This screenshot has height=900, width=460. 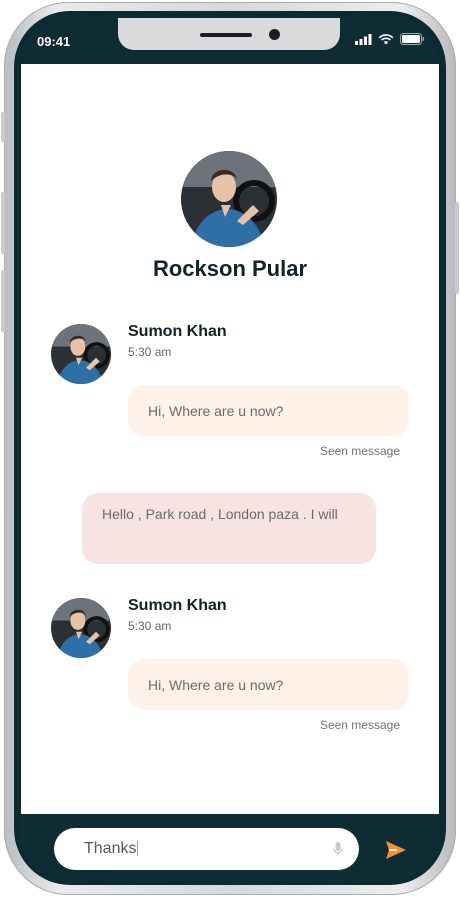 What do you see at coordinates (457, 248) in the screenshot?
I see `power-button` at bounding box center [457, 248].